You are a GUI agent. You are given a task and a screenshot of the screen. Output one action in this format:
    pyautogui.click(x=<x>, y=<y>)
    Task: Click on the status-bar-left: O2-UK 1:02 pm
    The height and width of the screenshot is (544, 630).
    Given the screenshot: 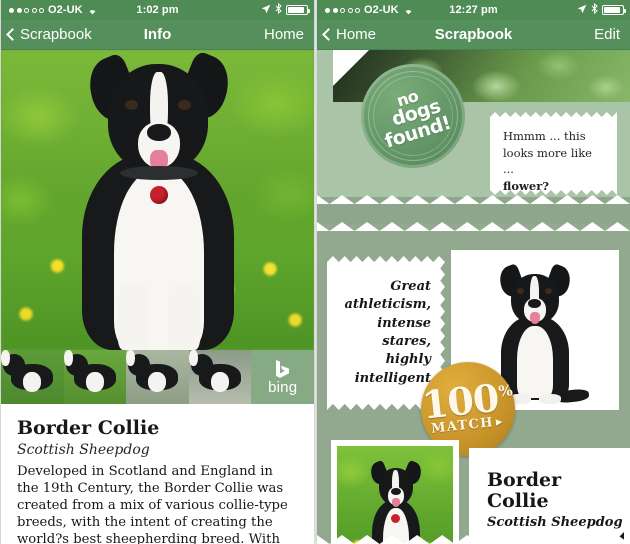 What is the action you would take?
    pyautogui.click(x=157, y=10)
    